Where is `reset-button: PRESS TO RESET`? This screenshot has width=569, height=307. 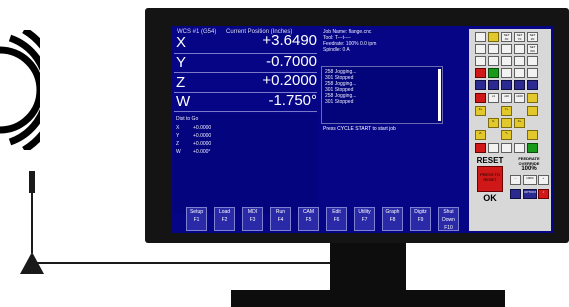
reset-button: PRESS TO RESET is located at coordinates (490, 179).